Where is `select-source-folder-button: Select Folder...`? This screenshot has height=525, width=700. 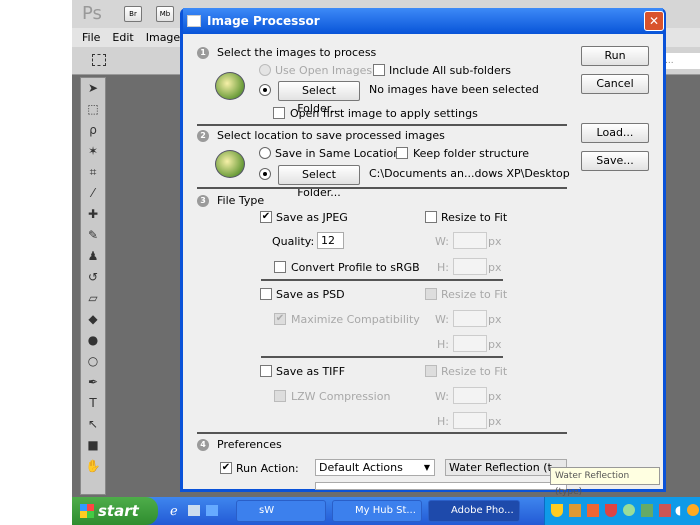
select-source-folder-button: Select Folder... is located at coordinates (319, 98).